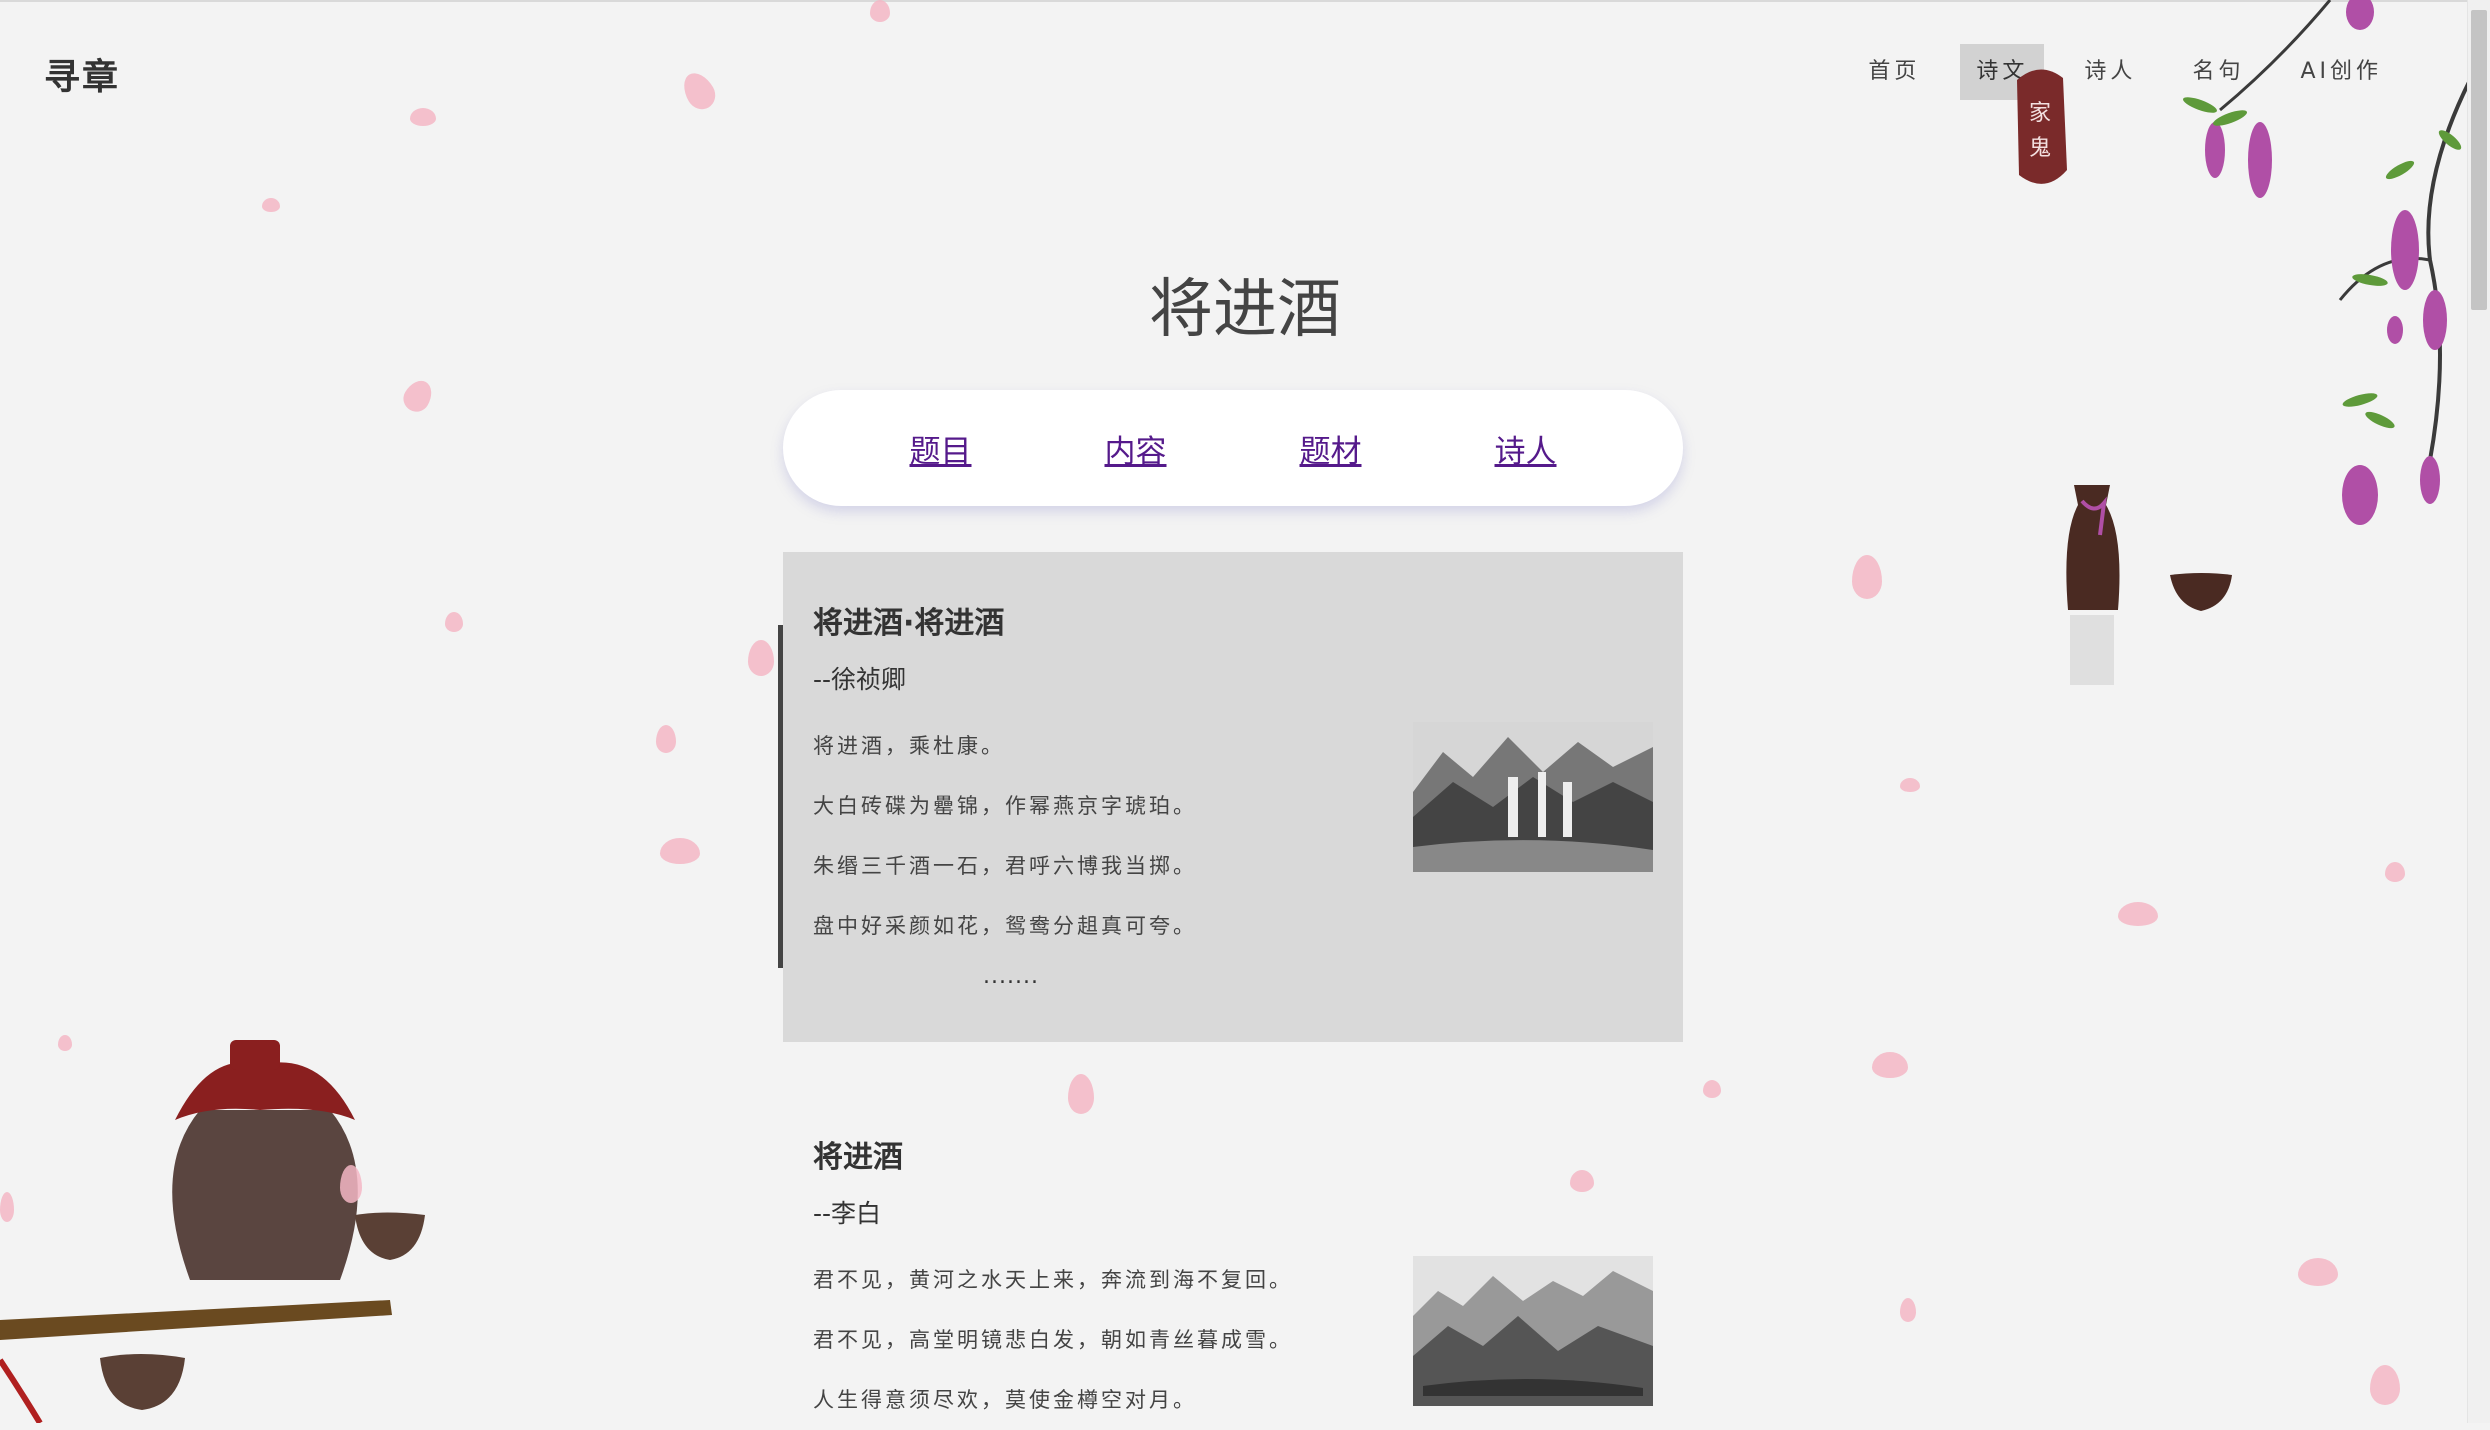  What do you see at coordinates (2149, 585) in the screenshot?
I see `wine-bottle-decoration` at bounding box center [2149, 585].